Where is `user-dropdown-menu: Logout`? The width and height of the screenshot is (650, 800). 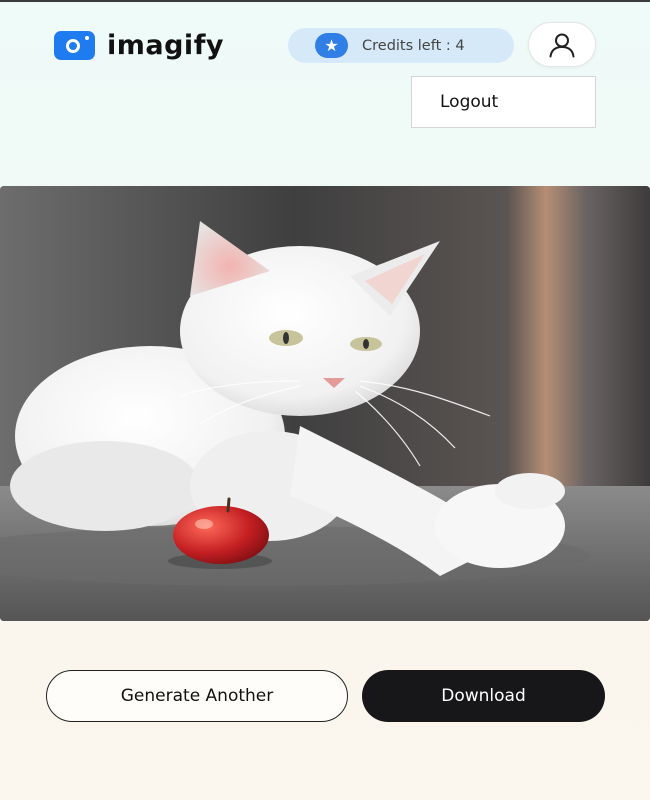
user-dropdown-menu: Logout is located at coordinates (503, 102).